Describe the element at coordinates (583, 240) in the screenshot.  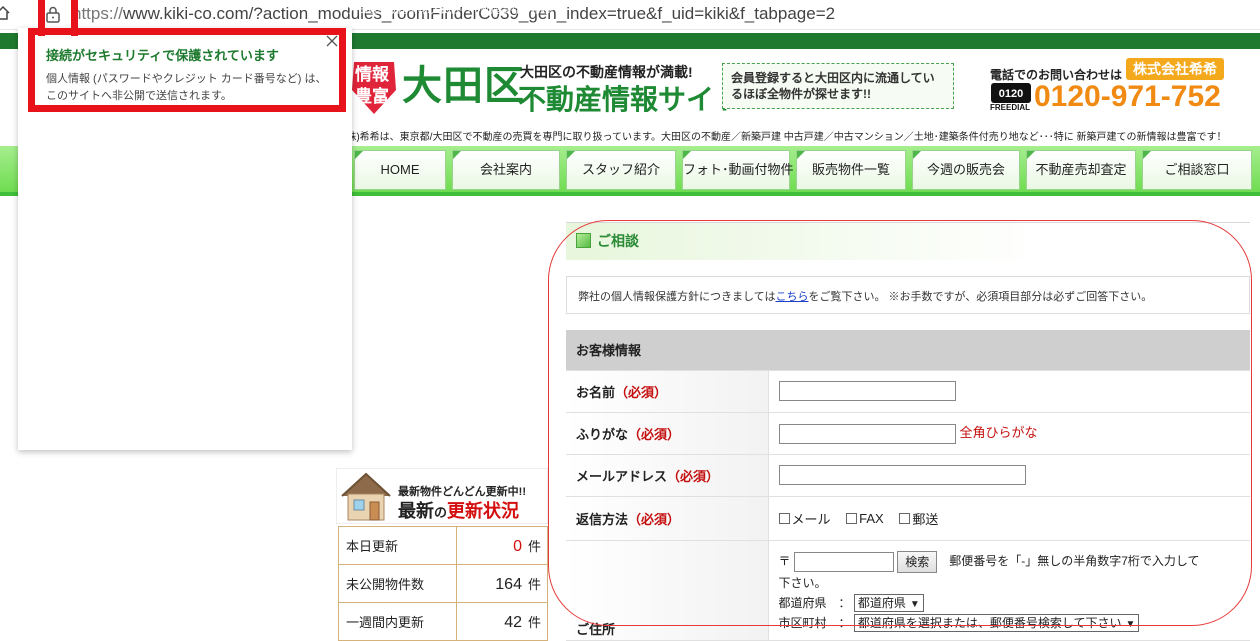
I see `section-marker-icon` at that location.